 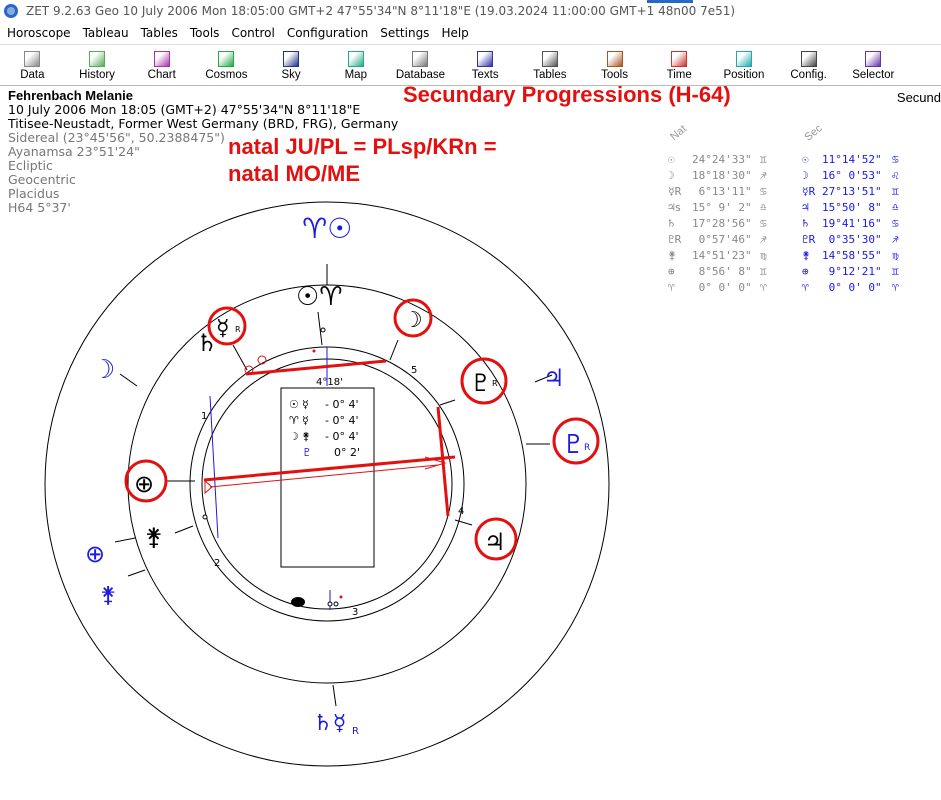 I want to click on black-blob, so click(x=298, y=602).